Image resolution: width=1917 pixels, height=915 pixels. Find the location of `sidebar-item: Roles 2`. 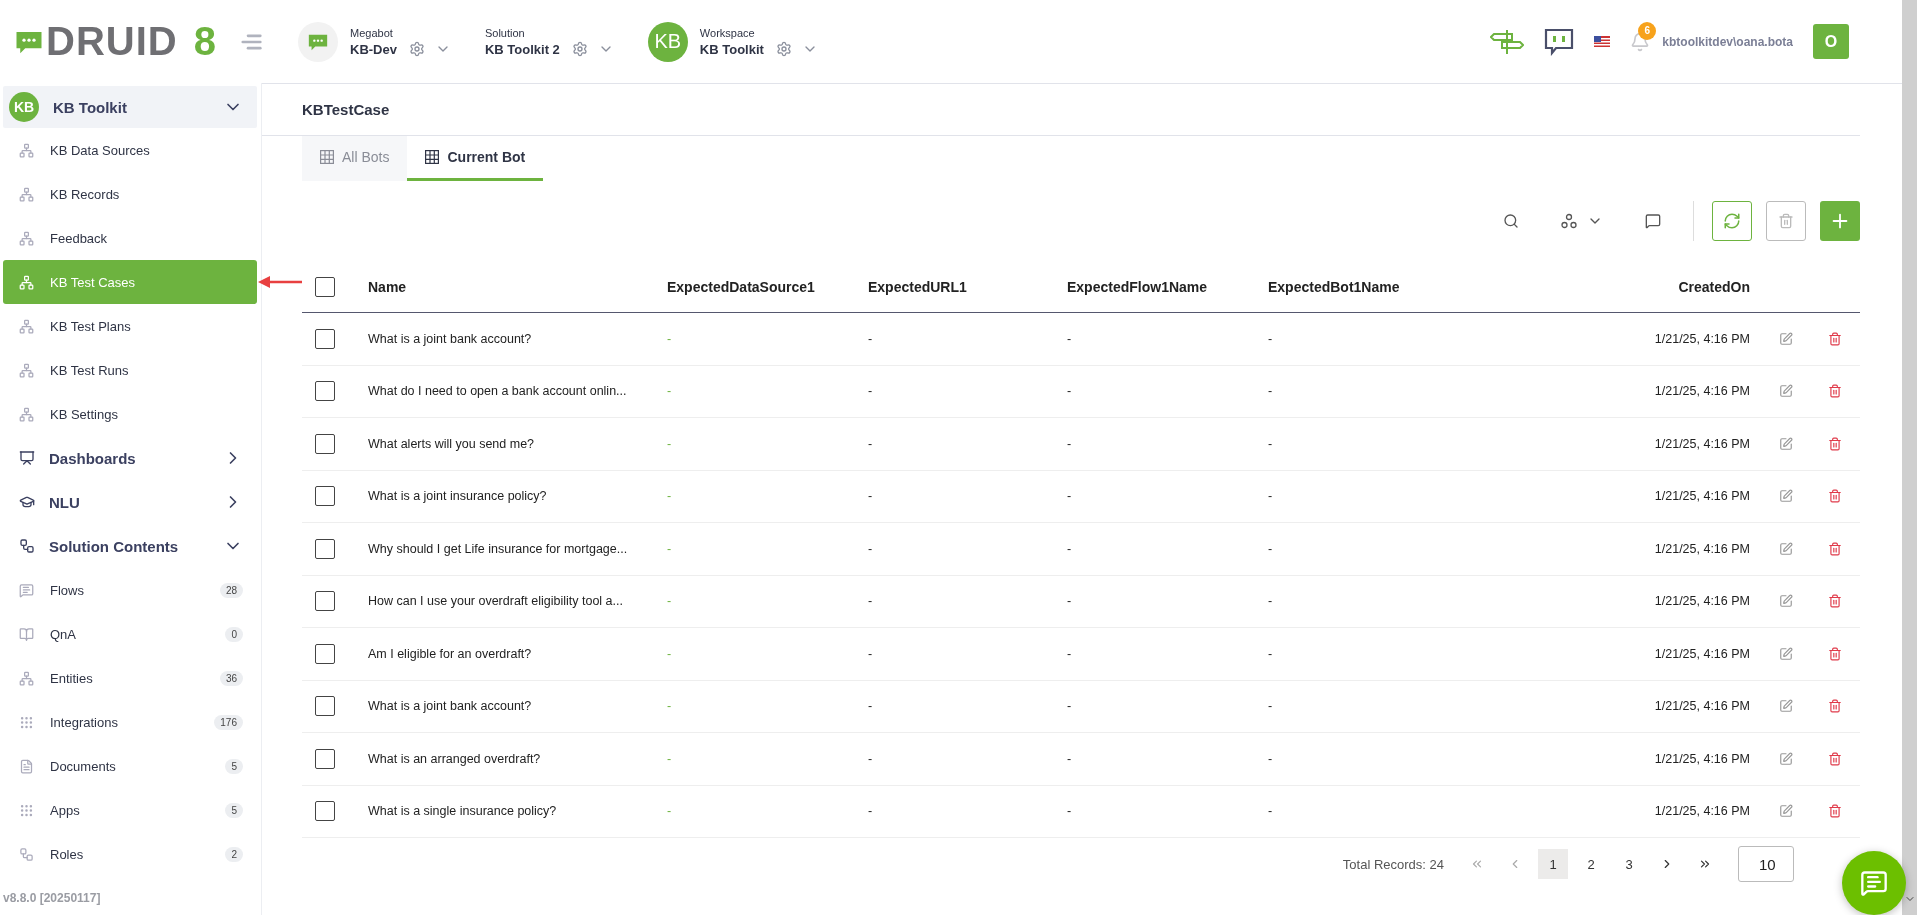

sidebar-item: Roles 2 is located at coordinates (130, 854).